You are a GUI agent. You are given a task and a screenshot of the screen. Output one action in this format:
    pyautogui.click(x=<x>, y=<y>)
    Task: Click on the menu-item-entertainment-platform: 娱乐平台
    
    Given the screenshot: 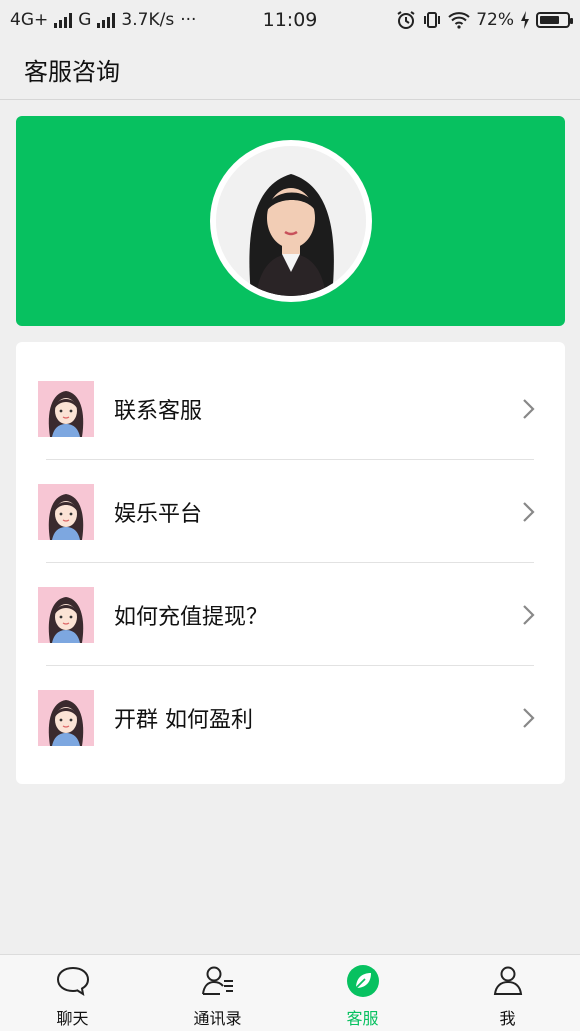 What is the action you would take?
    pyautogui.click(x=290, y=511)
    